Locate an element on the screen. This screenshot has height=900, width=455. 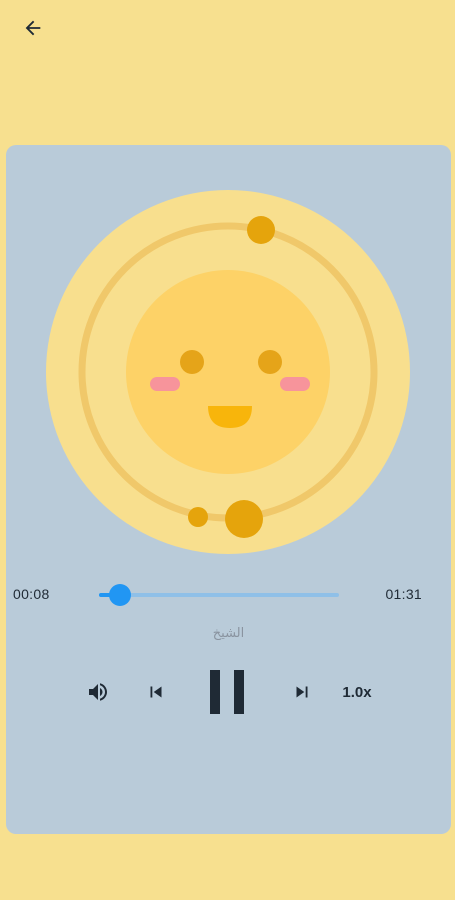
back-button is located at coordinates (33, 28).